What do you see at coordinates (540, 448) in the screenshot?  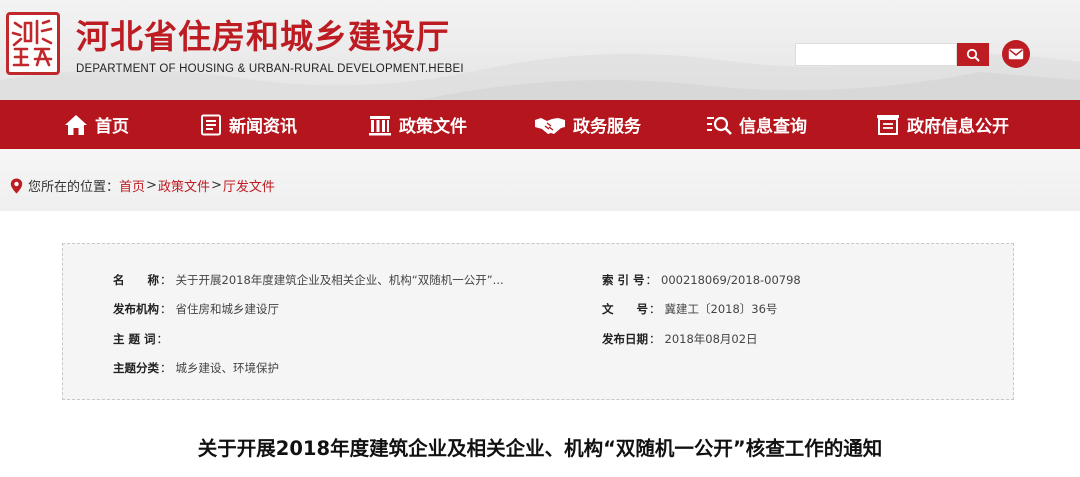 I see `document-title: 关于开展2018年度建筑企业及相关企业、机构“双随机一公开”核查工作的通知` at bounding box center [540, 448].